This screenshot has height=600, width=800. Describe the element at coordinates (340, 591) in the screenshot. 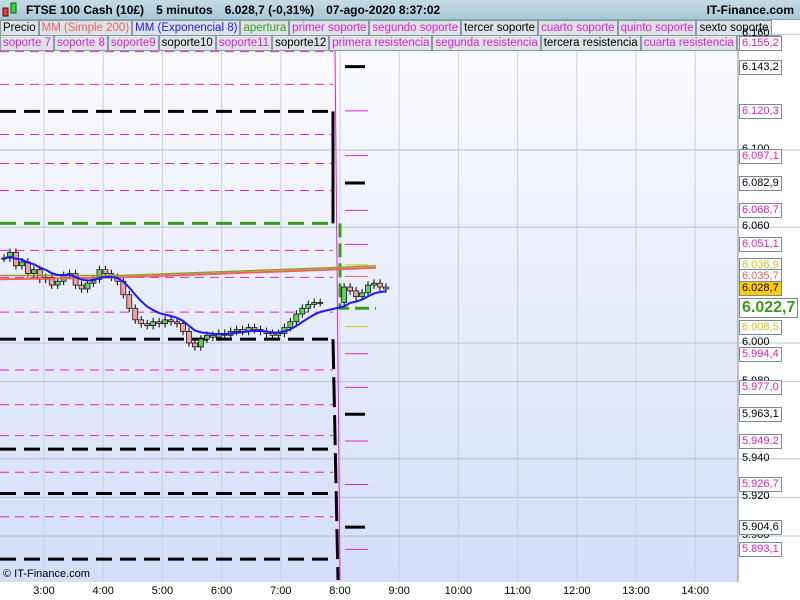

I see `x-tick-label: 8:00` at that location.